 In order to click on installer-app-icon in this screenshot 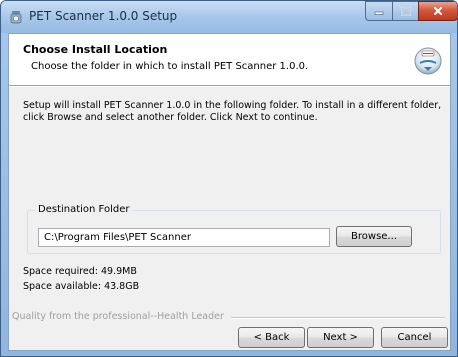, I will do `click(16, 17)`.